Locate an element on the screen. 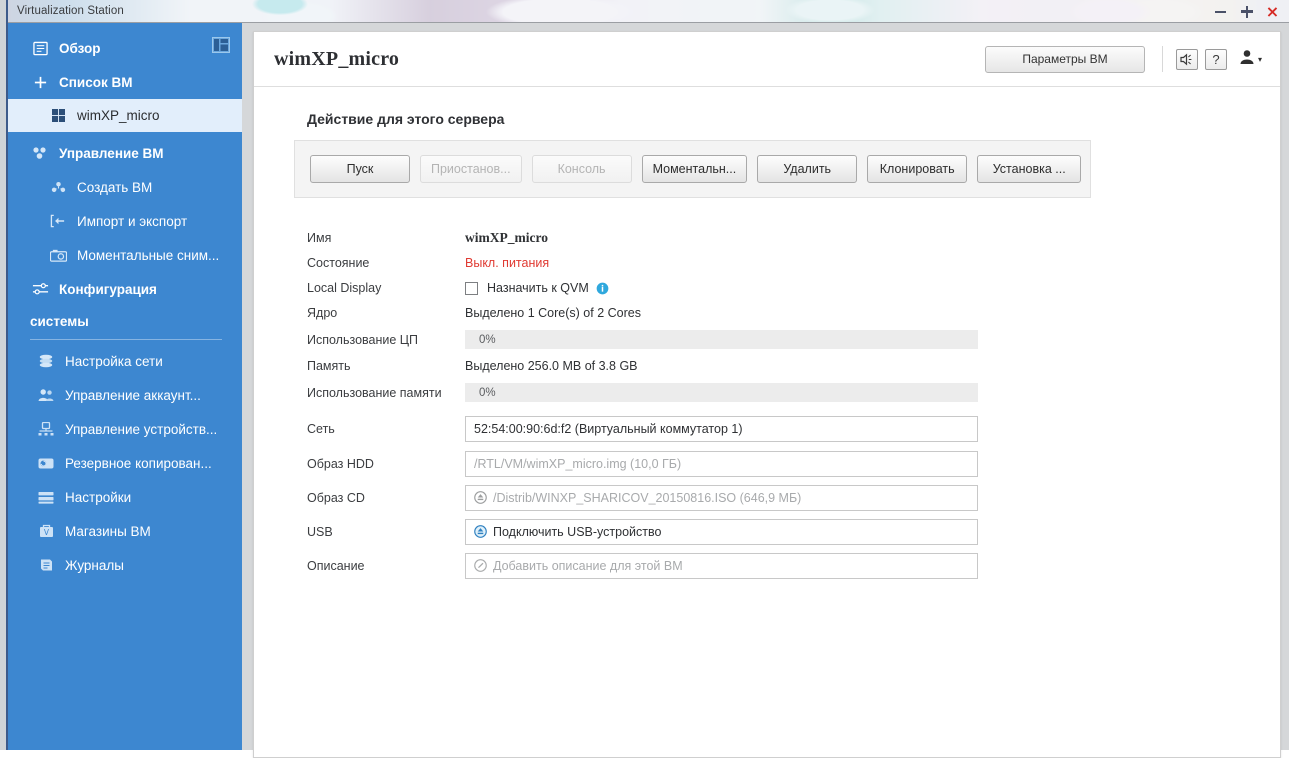  status-badge: Выкл. питания is located at coordinates (507, 263).